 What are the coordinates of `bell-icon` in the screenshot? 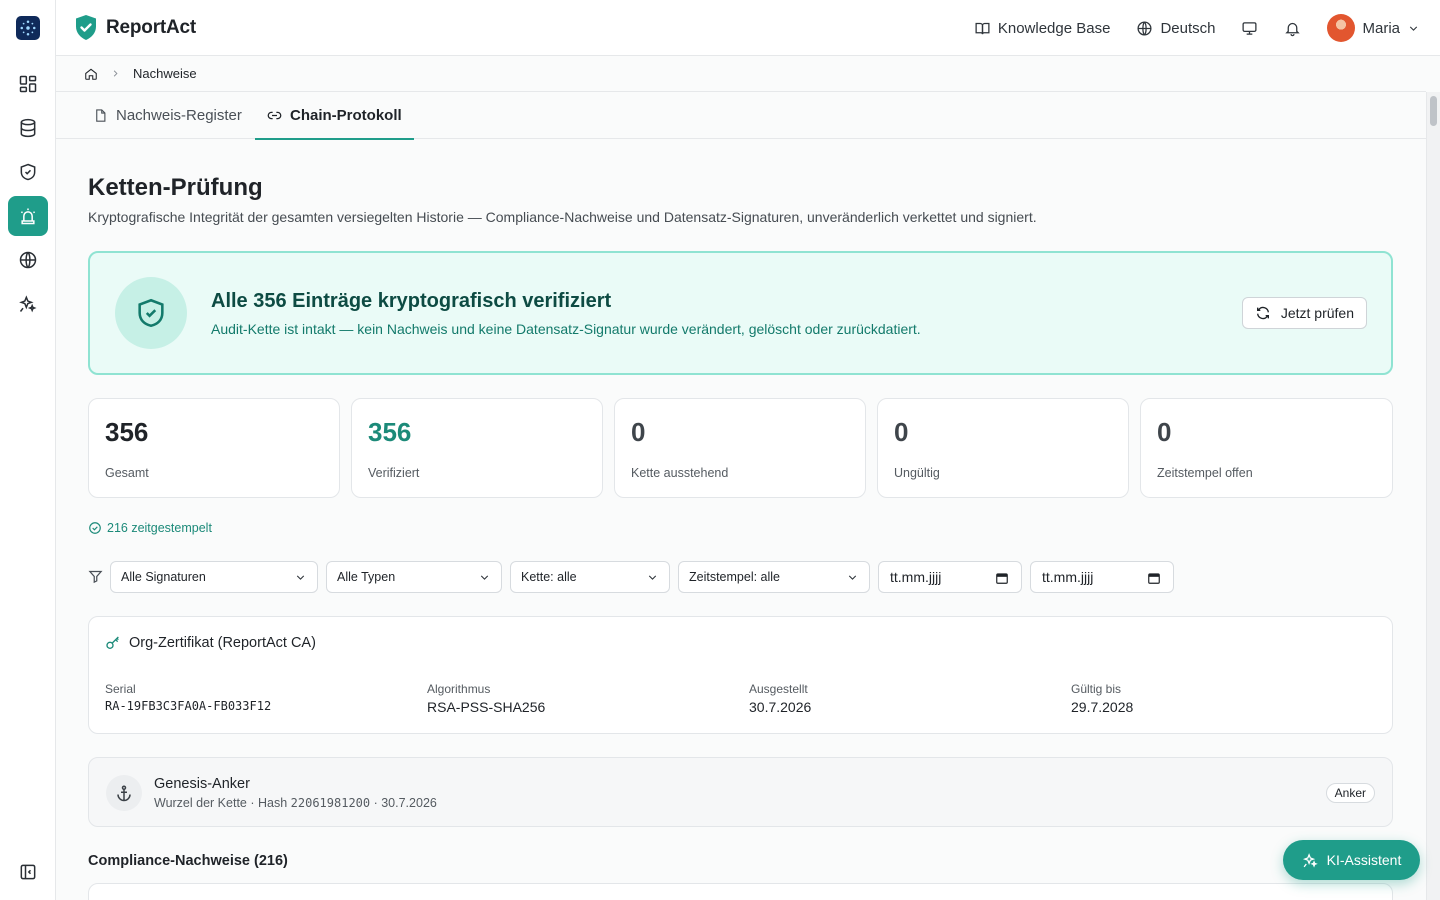 It's located at (1293, 29).